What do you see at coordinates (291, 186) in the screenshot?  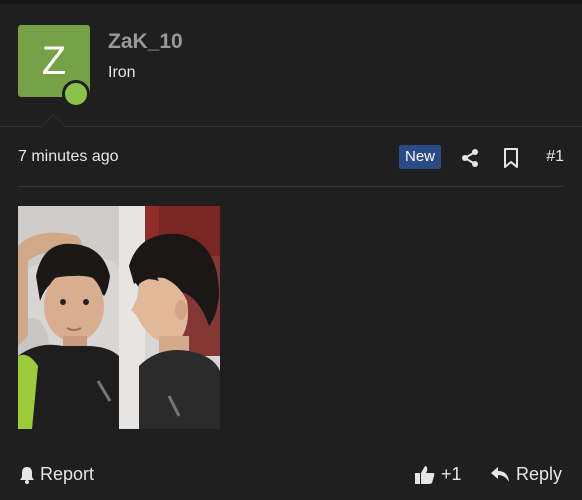 I see `meta-divider` at bounding box center [291, 186].